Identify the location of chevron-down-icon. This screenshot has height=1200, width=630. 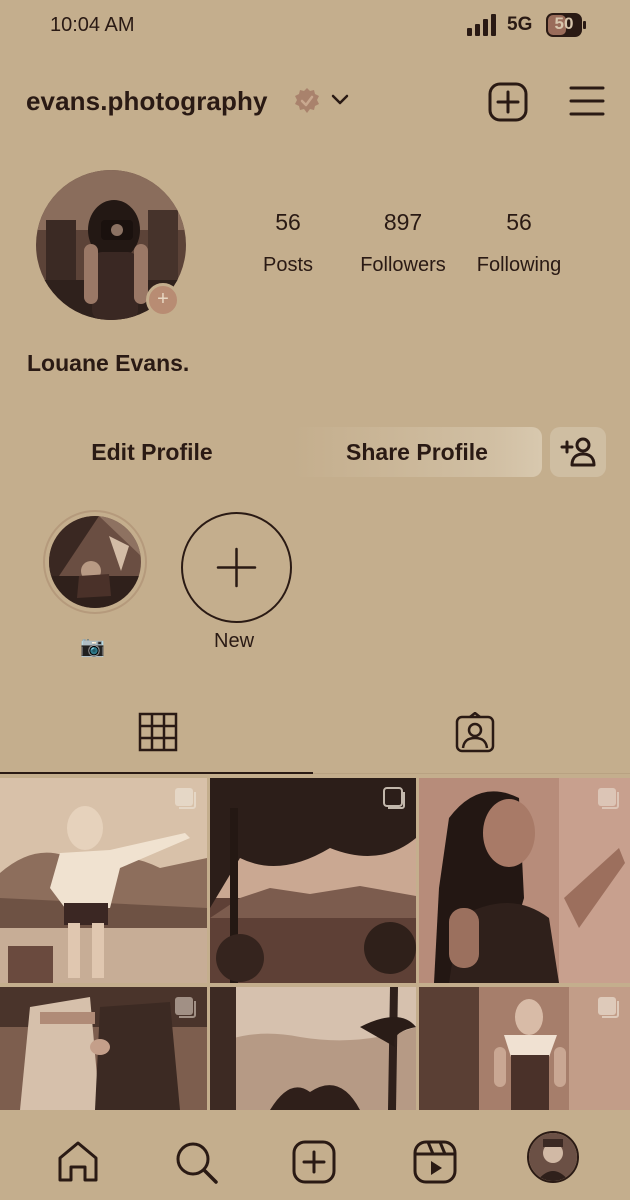
(340, 100).